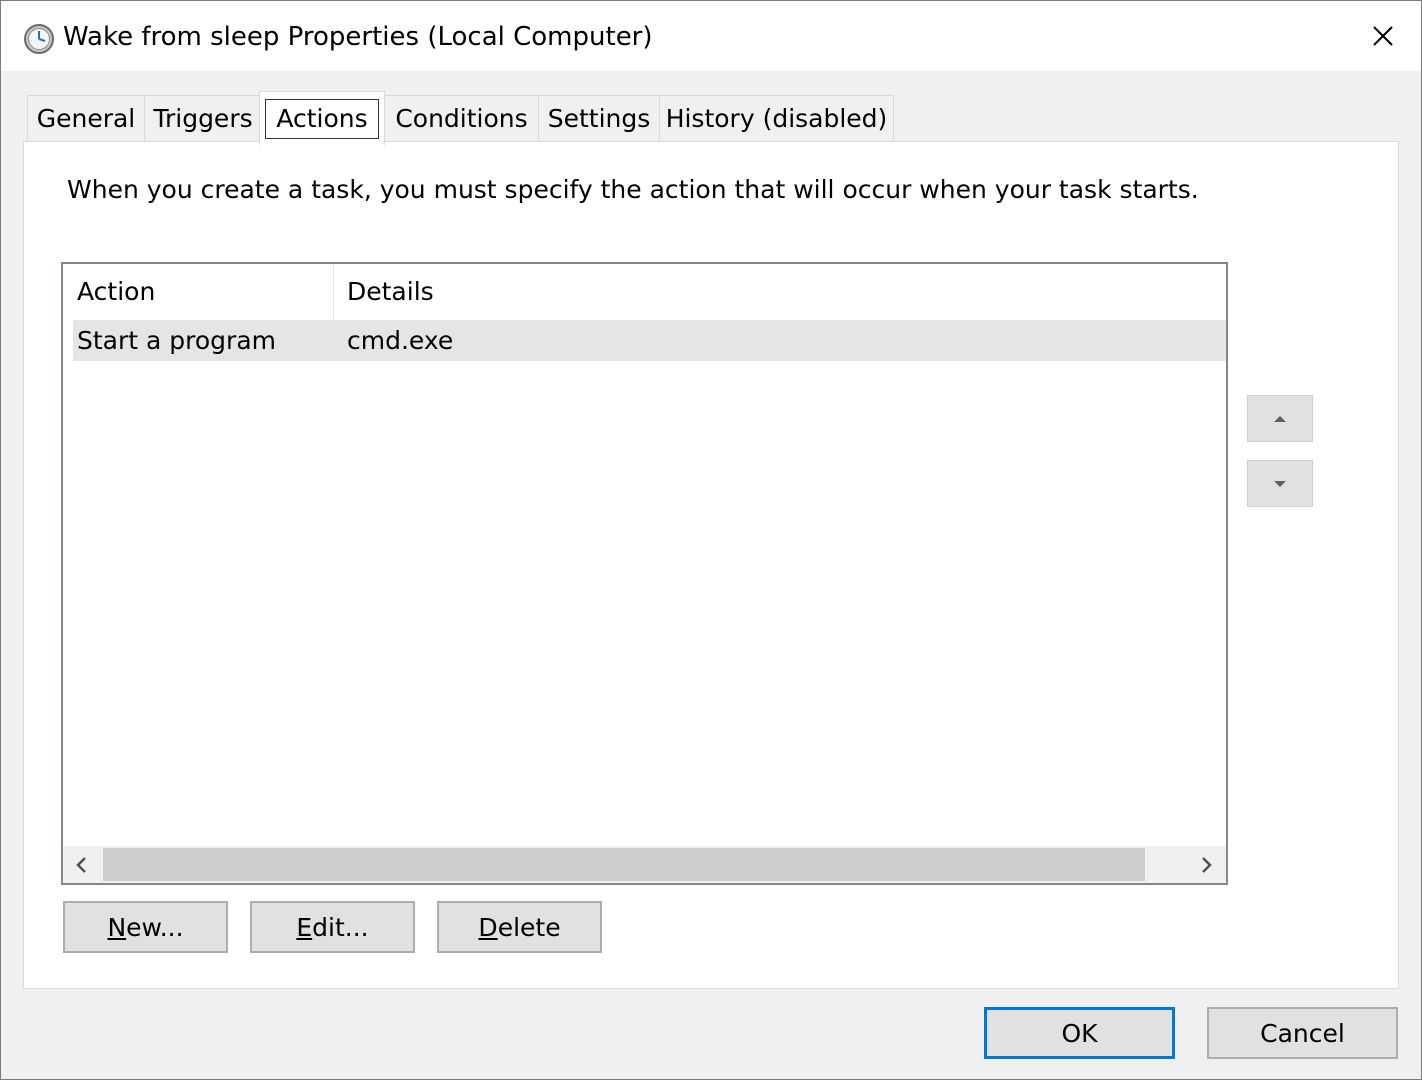 This screenshot has height=1080, width=1422. I want to click on triangle-down-icon, so click(1280, 483).